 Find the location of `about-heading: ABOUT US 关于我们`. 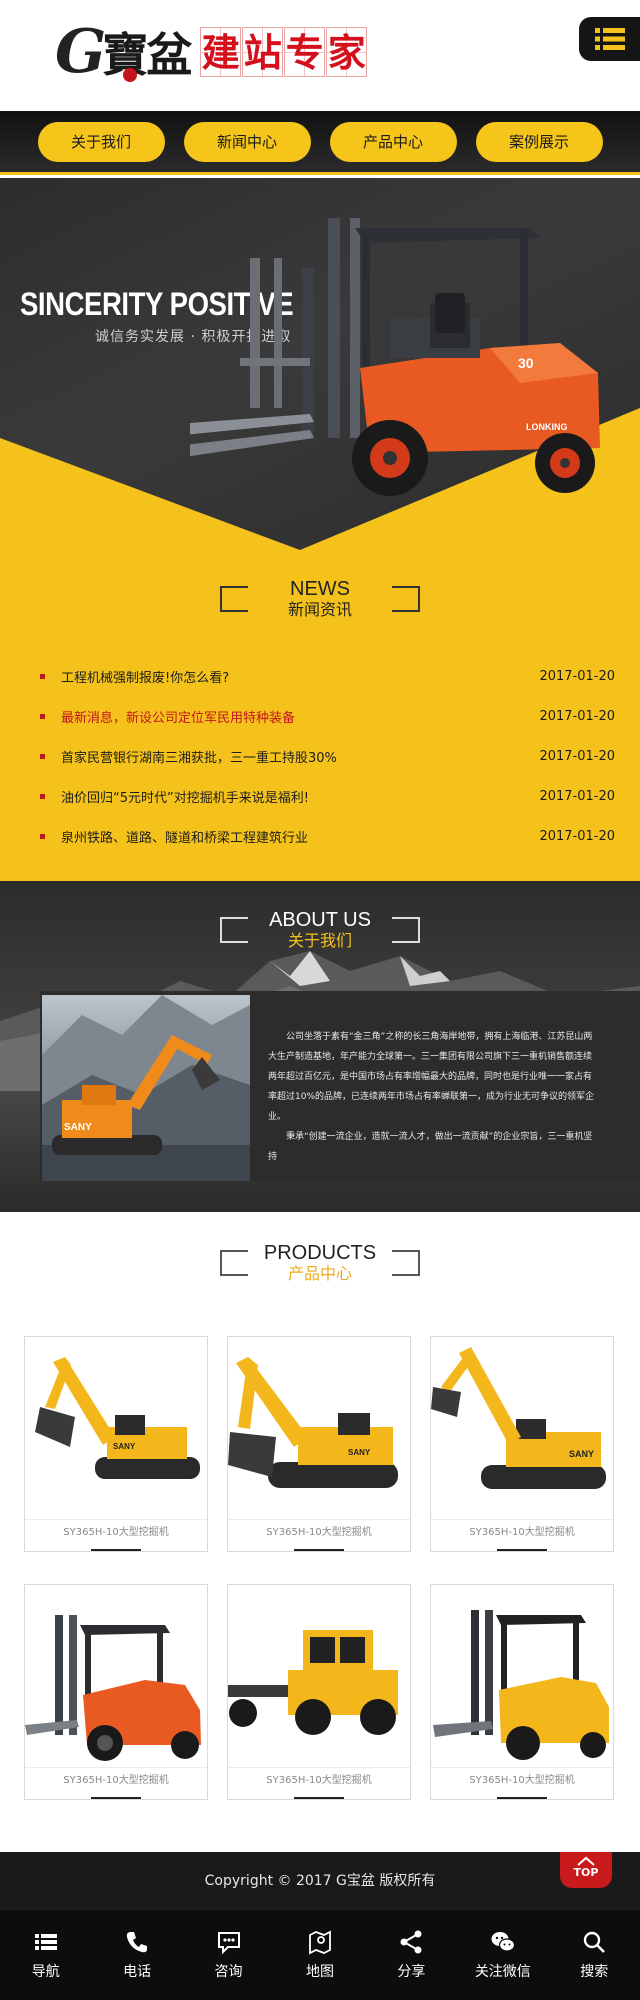

about-heading: ABOUT US 关于我们 is located at coordinates (320, 929).